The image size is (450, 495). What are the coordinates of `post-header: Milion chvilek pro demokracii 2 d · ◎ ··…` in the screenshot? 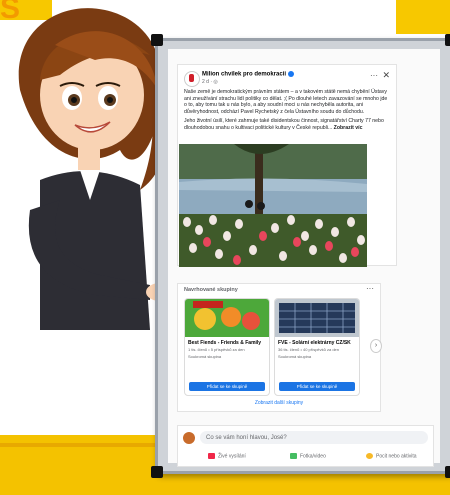 It's located at (287, 78).